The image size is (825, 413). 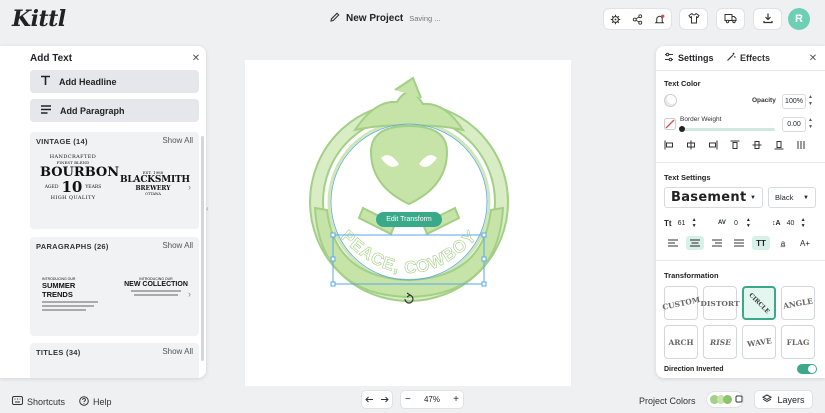 I want to click on align-top-edge-icon, so click(x=735, y=146).